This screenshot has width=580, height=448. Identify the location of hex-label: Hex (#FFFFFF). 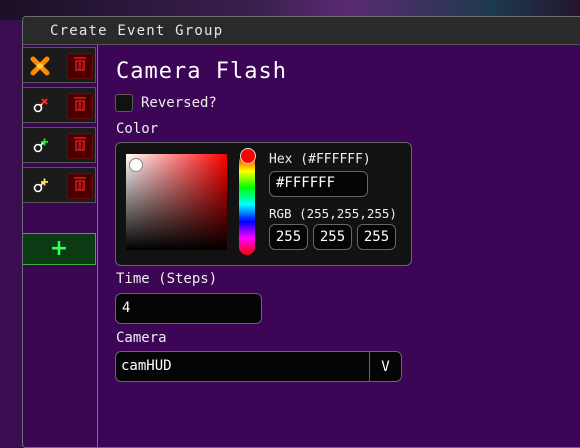
(320, 159).